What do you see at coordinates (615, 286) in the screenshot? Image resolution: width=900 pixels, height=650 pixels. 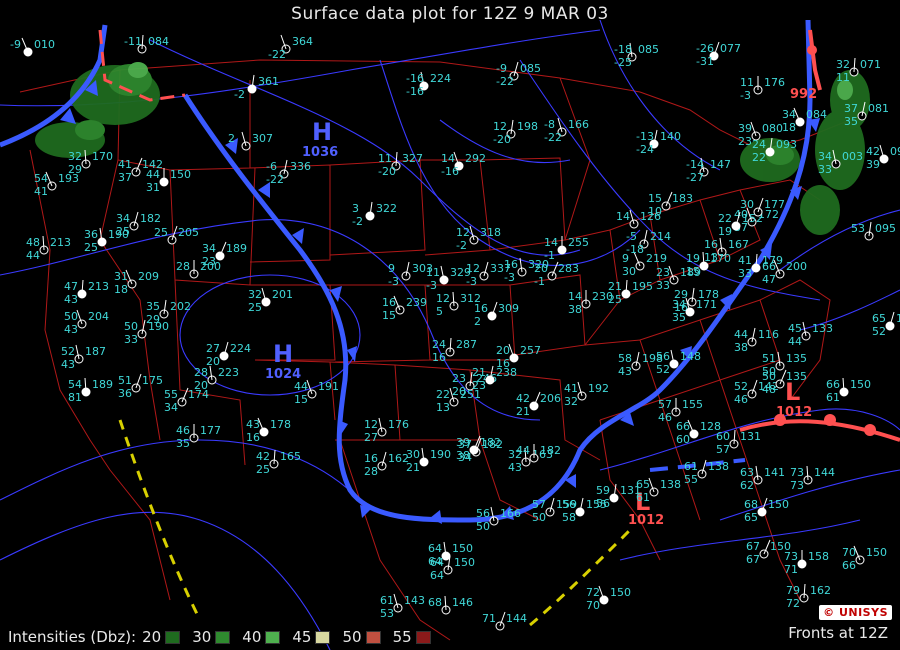 I see `station-temperature: 21` at bounding box center [615, 286].